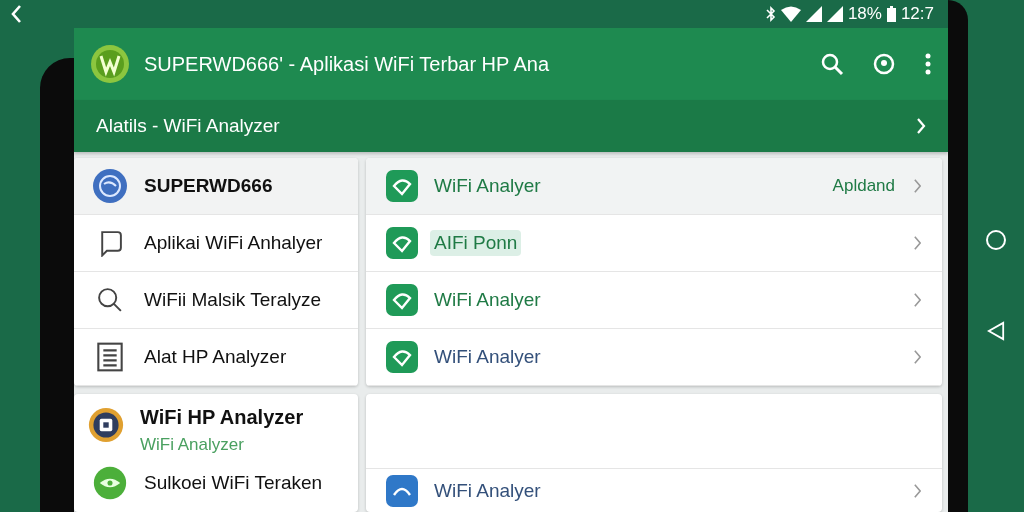 Image resolution: width=1024 pixels, height=512 pixels. I want to click on bluetooth-icon, so click(770, 14).